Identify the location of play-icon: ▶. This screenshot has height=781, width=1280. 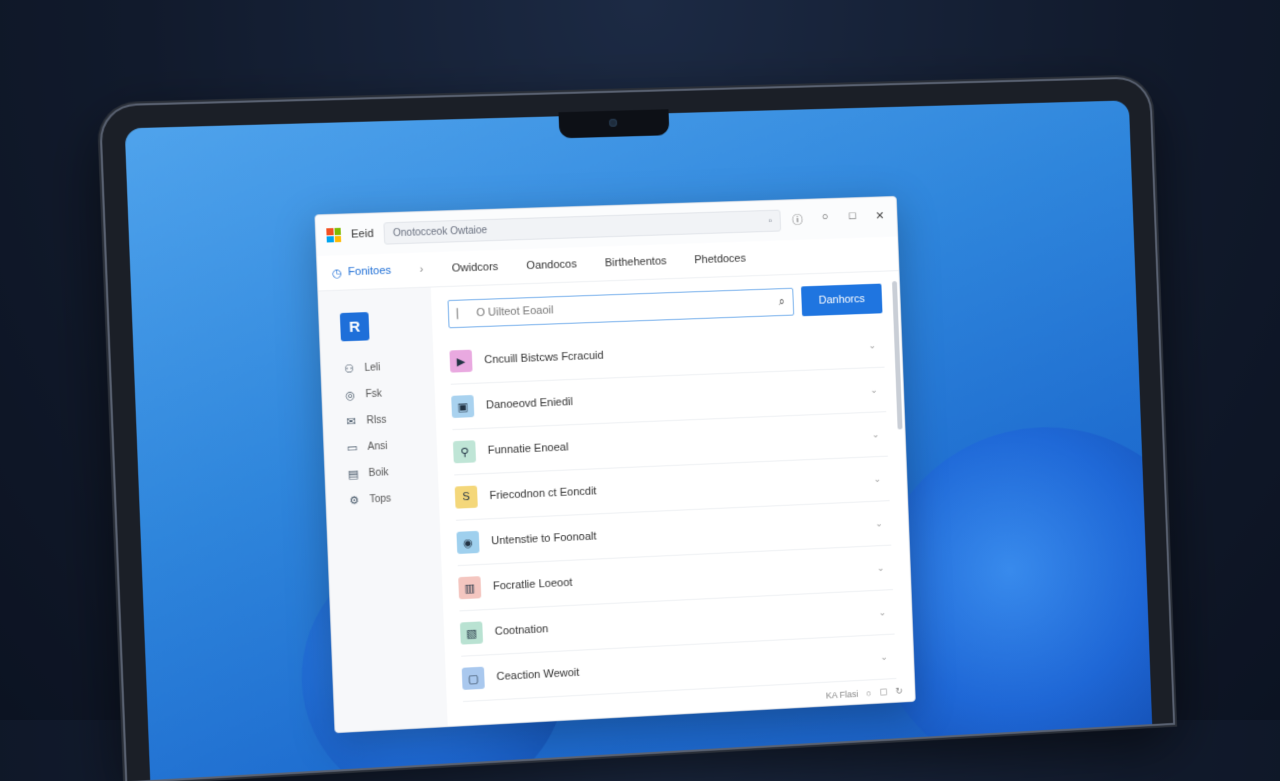
(461, 361).